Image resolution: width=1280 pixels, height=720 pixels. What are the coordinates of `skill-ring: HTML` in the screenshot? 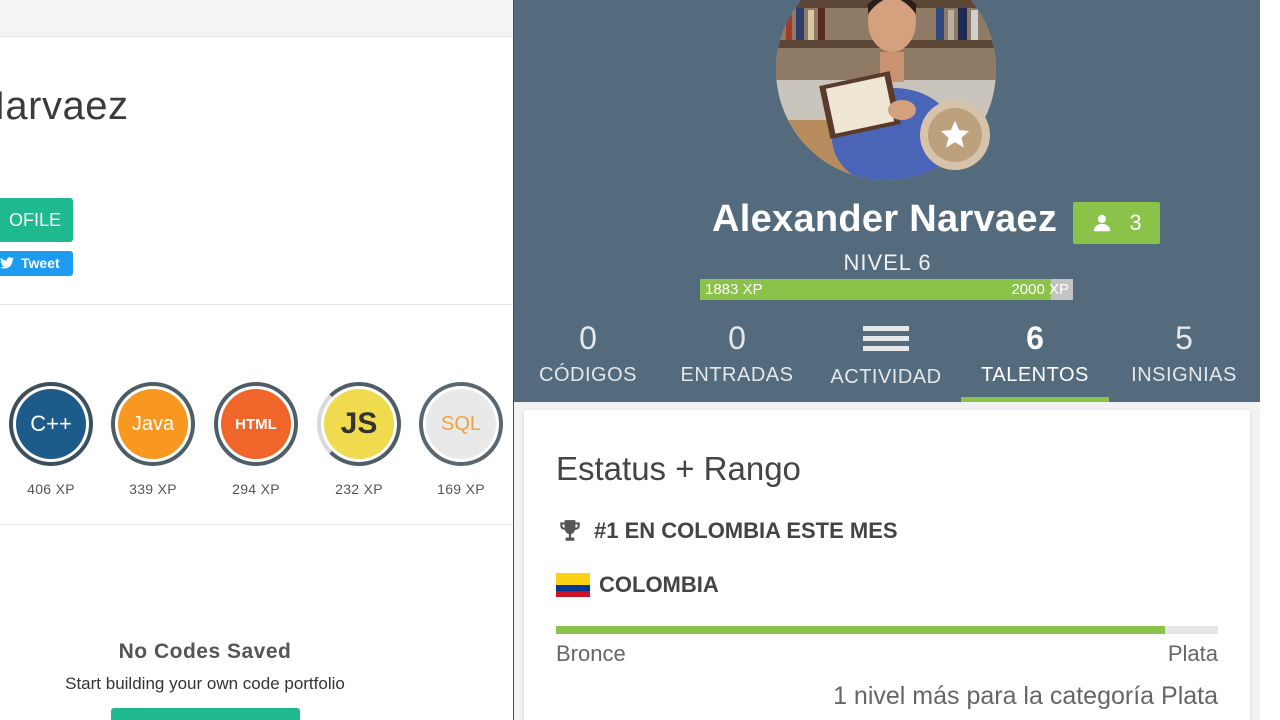 It's located at (256, 424).